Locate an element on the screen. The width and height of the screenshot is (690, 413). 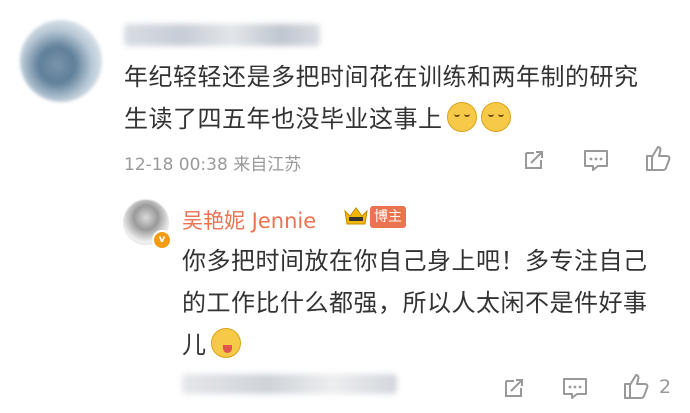
comment-text: 年纪轻轻还是多把时间花在训练和两年制的研究生读了四五年也没毕业这事上 is located at coordinates (381, 98).